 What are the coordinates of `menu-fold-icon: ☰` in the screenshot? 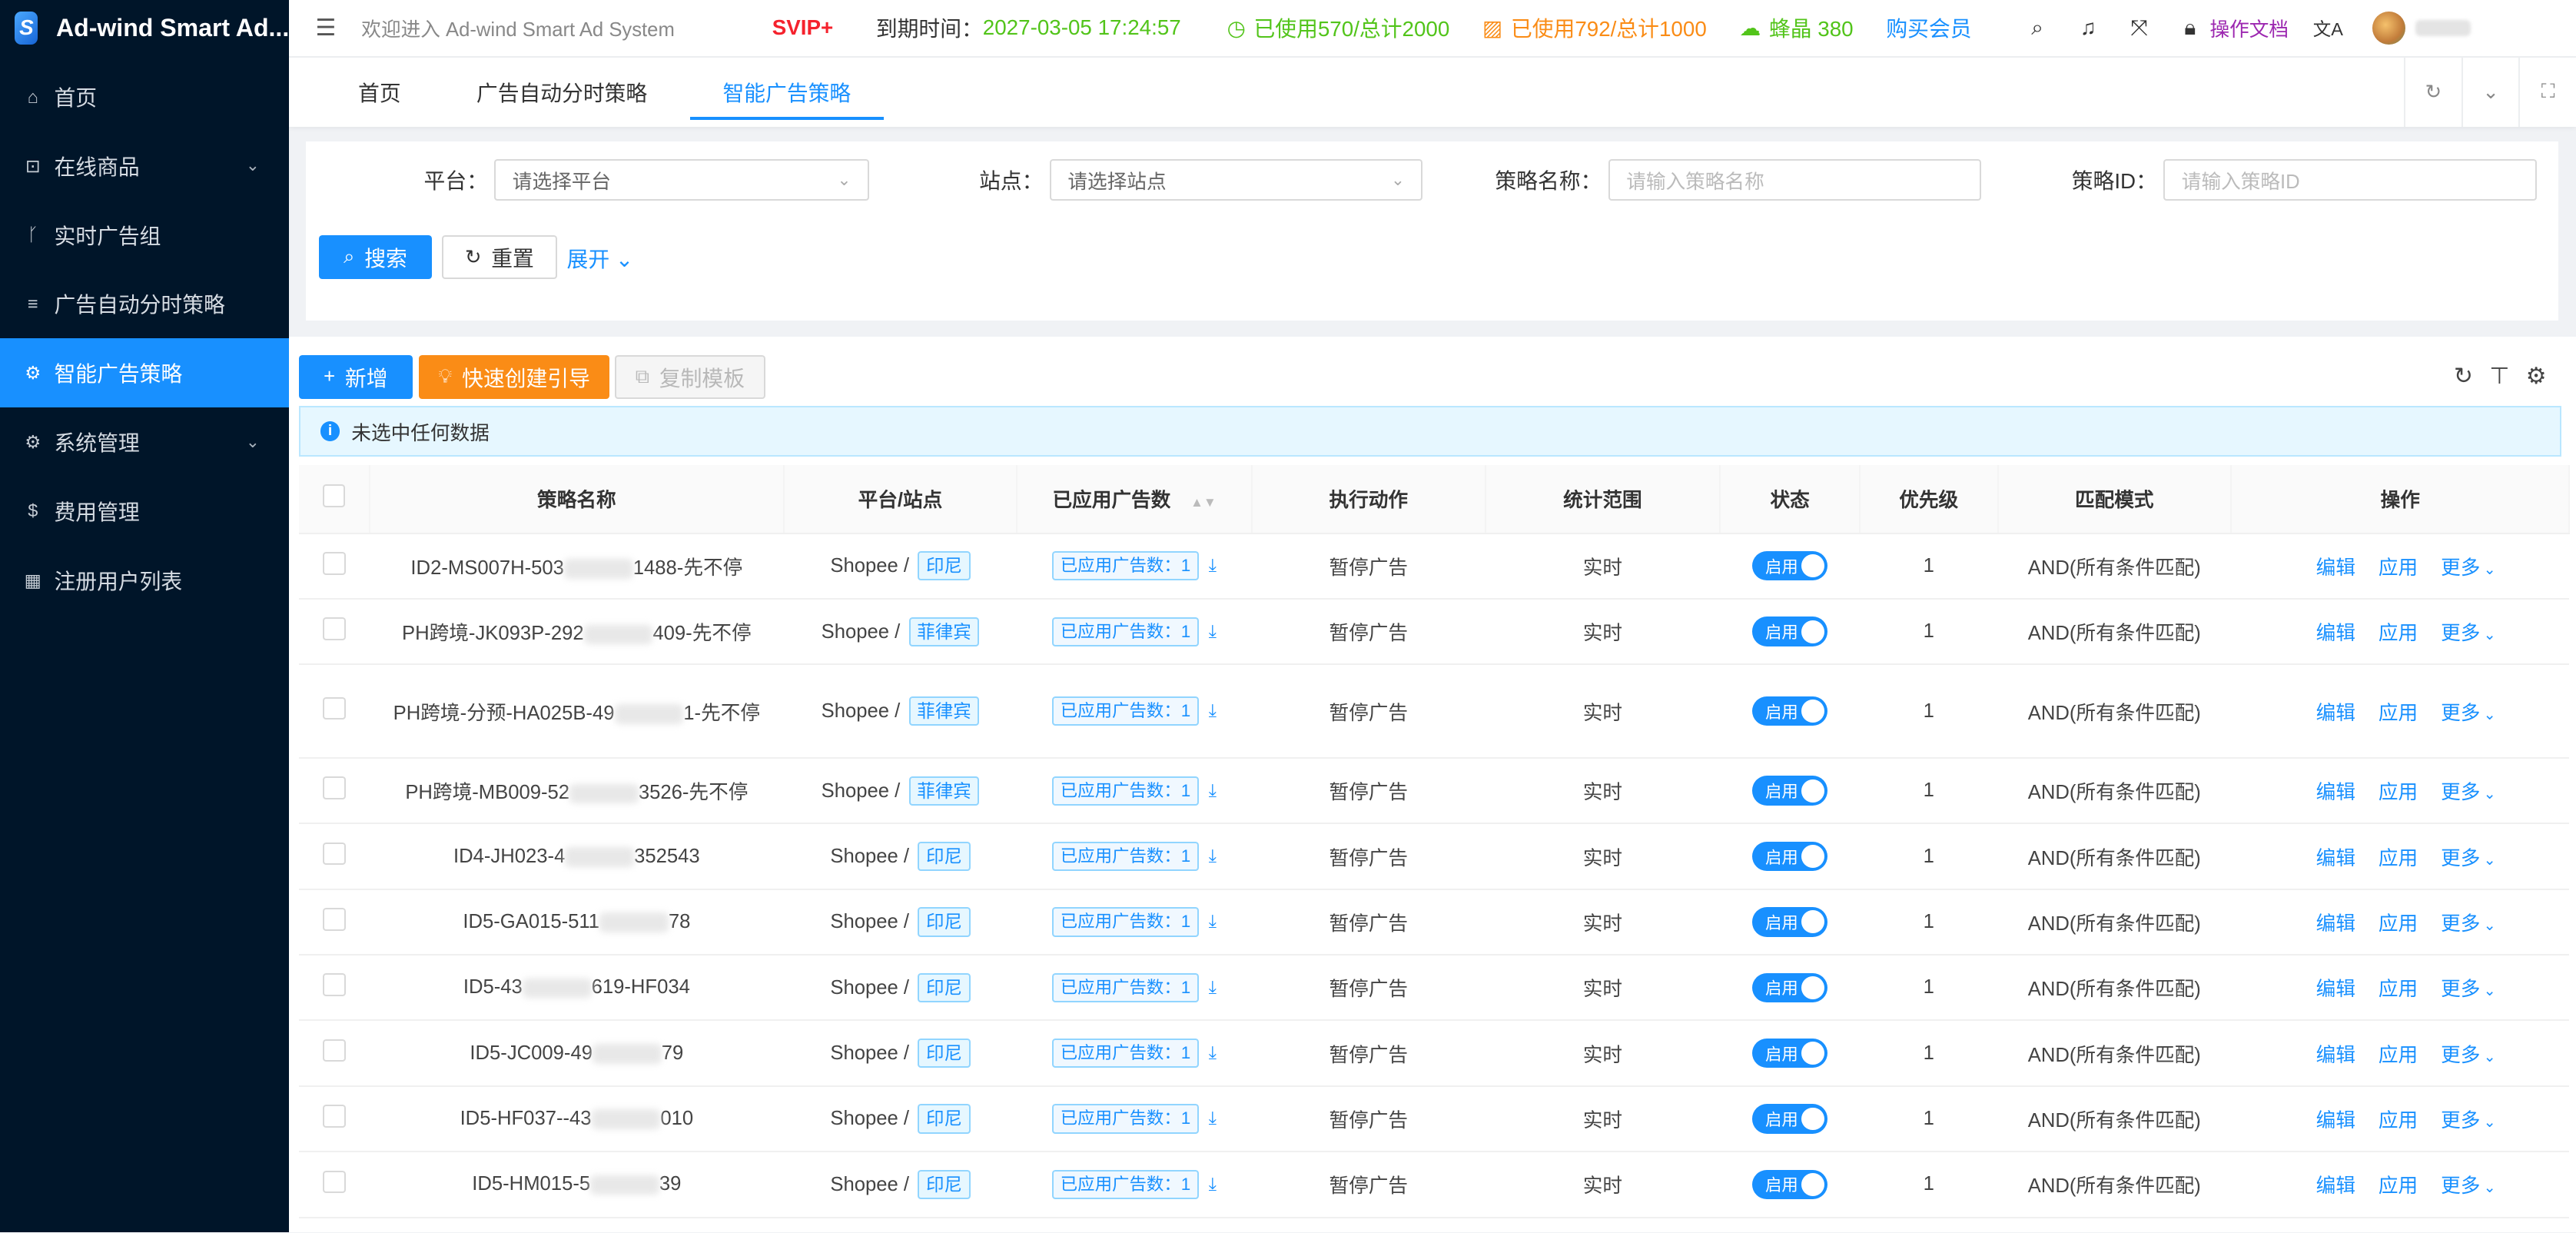 It's located at (326, 28).